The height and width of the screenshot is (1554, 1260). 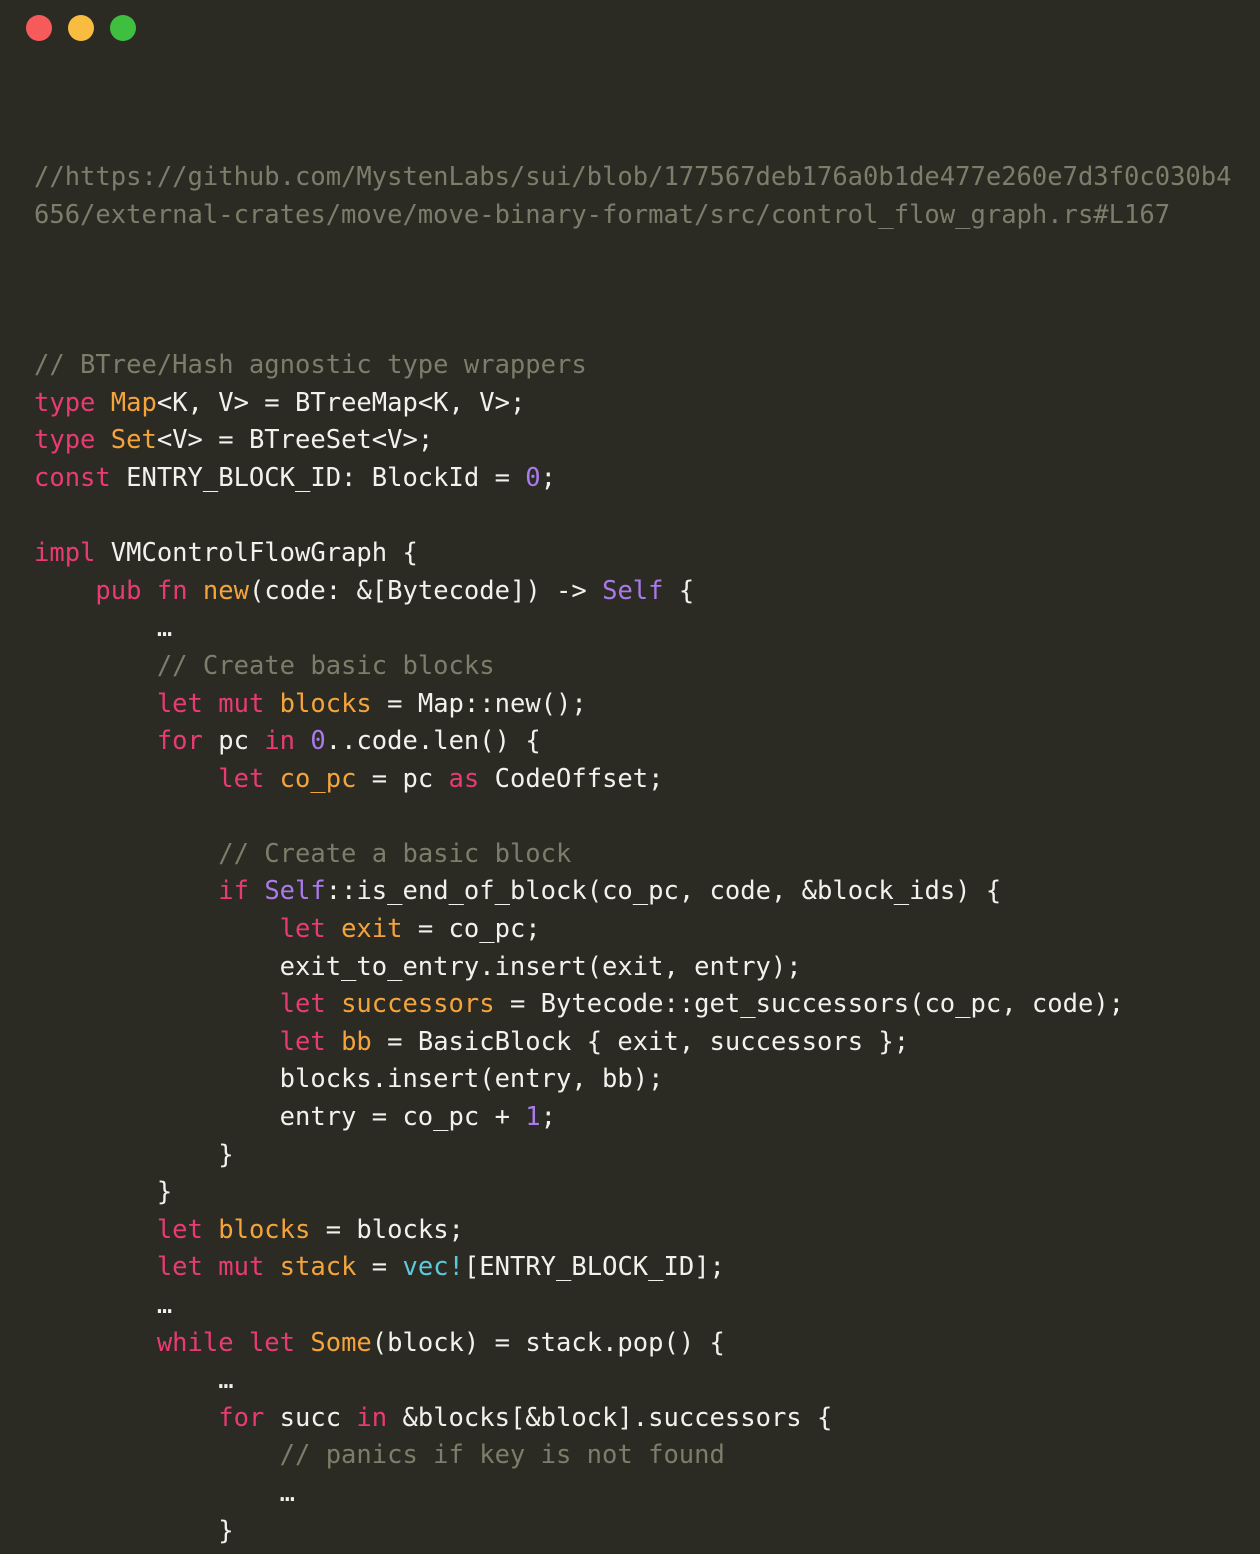 I want to click on code-line: exit_to_entry.insert(exit, entry);, so click(x=639, y=968).